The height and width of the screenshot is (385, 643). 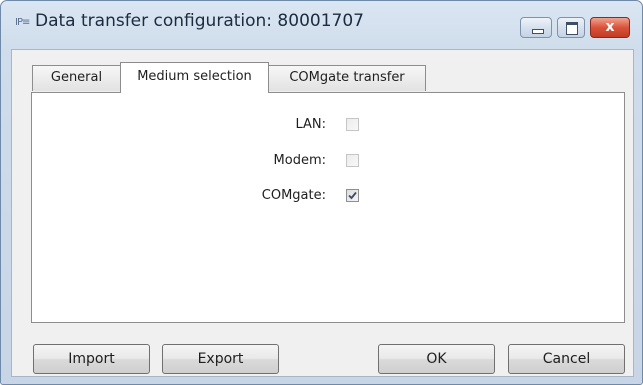 I want to click on comgate-row: COMgate:, so click(x=329, y=196).